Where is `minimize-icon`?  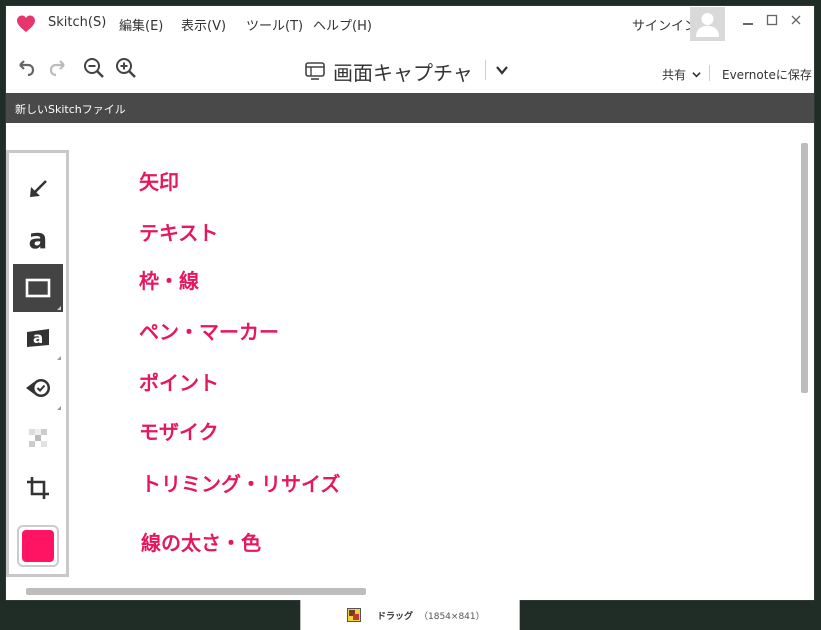
minimize-icon is located at coordinates (748, 24).